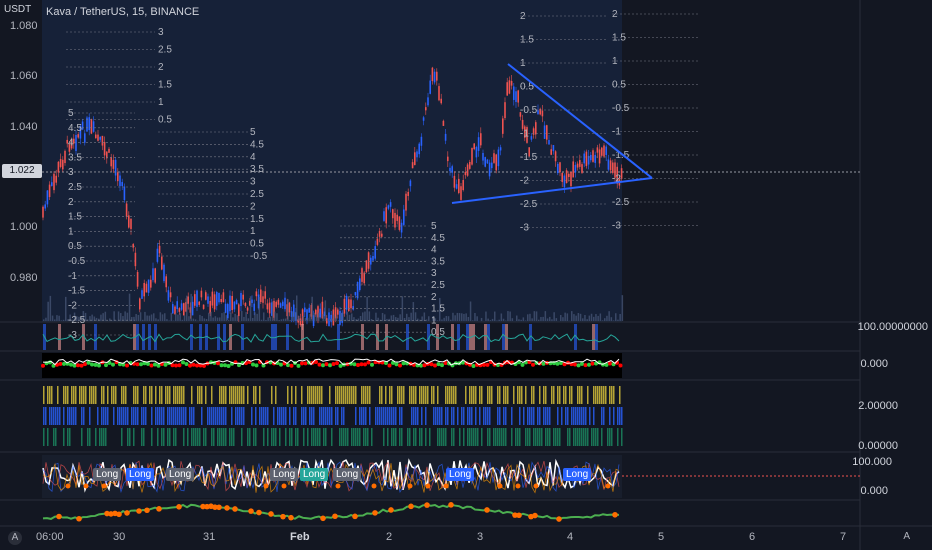  Describe the element at coordinates (434, 250) in the screenshot. I see `fib-label: 4` at that location.